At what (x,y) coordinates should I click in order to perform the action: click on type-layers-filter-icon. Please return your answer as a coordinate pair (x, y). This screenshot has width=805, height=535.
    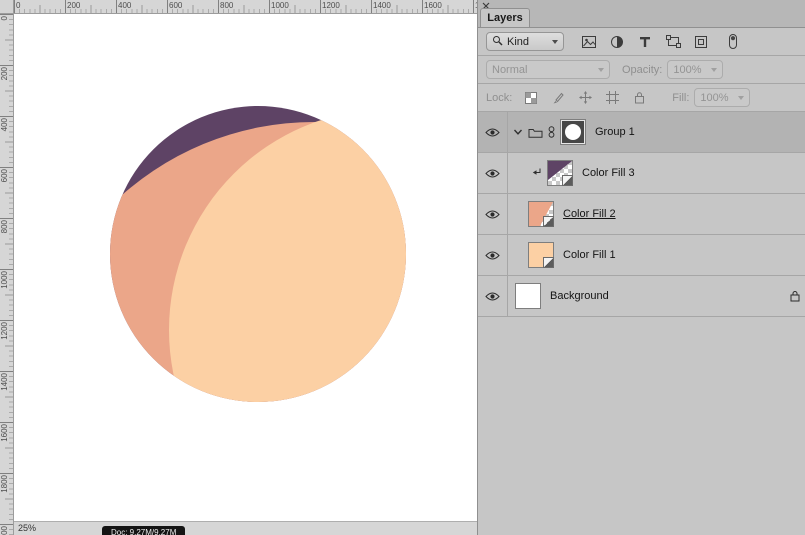
    Looking at the image, I should click on (645, 42).